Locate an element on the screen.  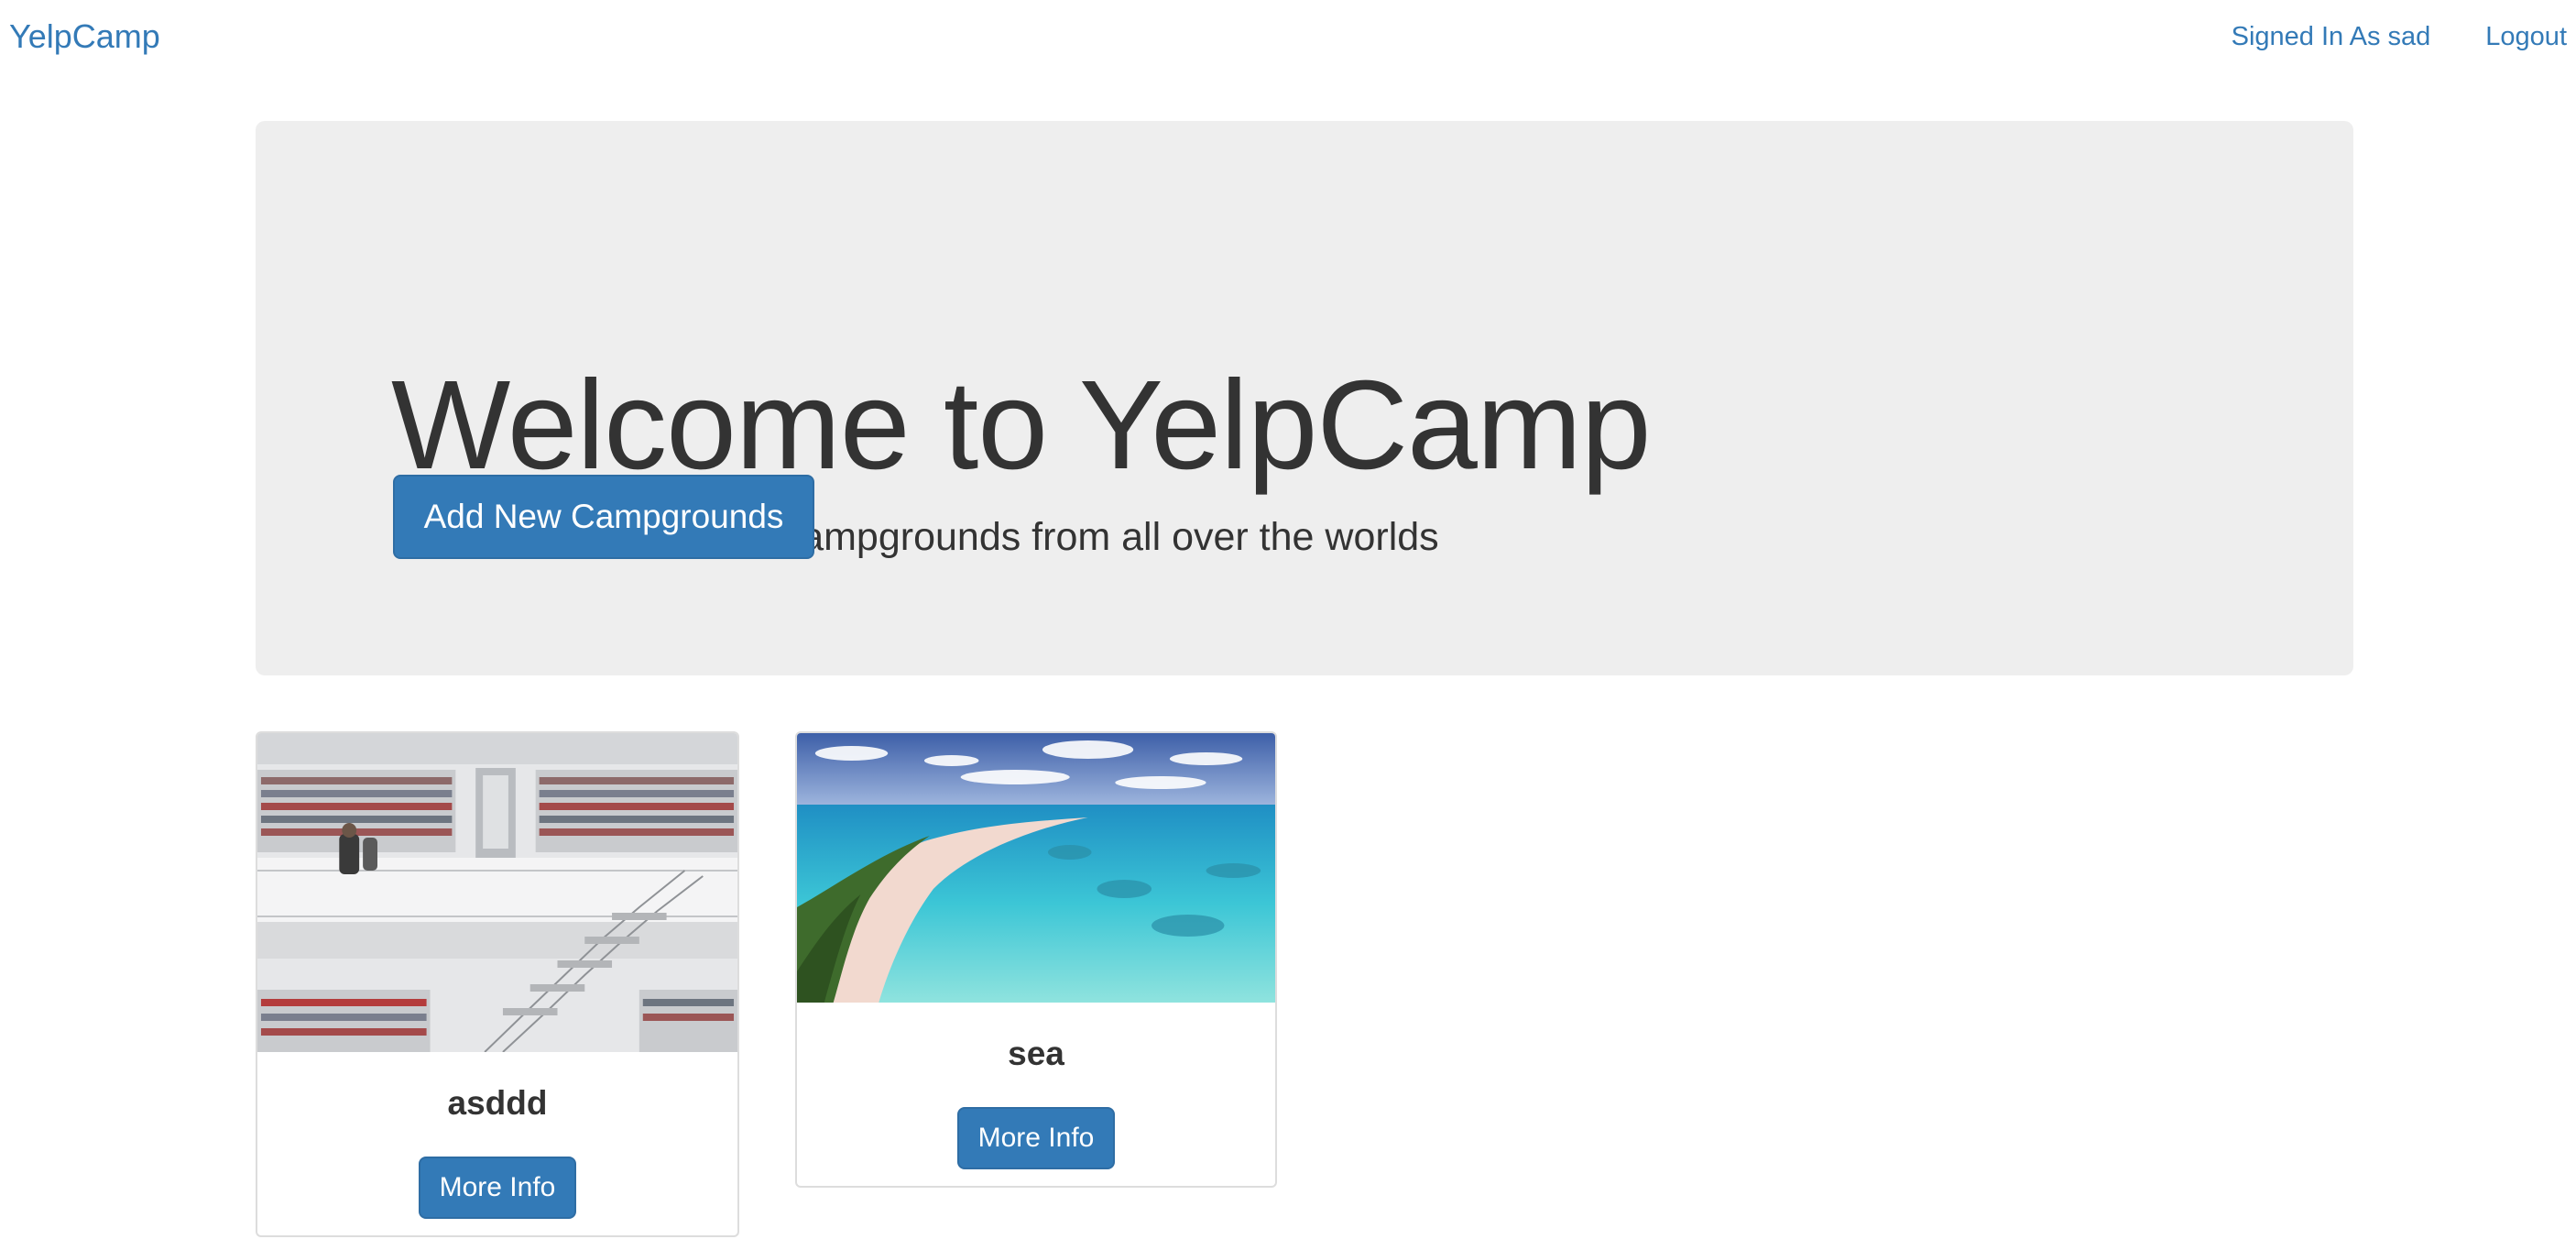
campground-name: asddd is located at coordinates (498, 1103).